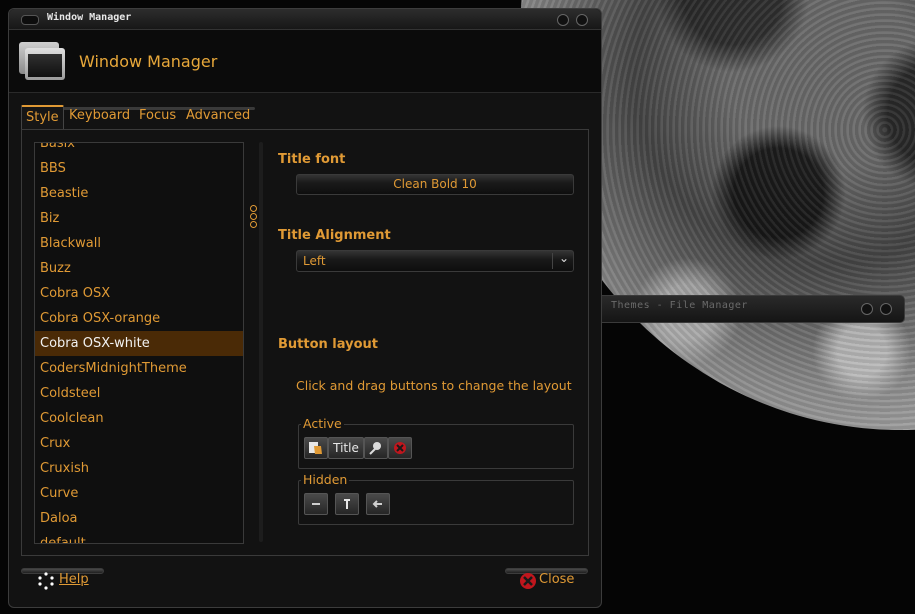 This screenshot has height=614, width=915. Describe the element at coordinates (30, 20) in the screenshot. I see `window-menu-icon` at that location.